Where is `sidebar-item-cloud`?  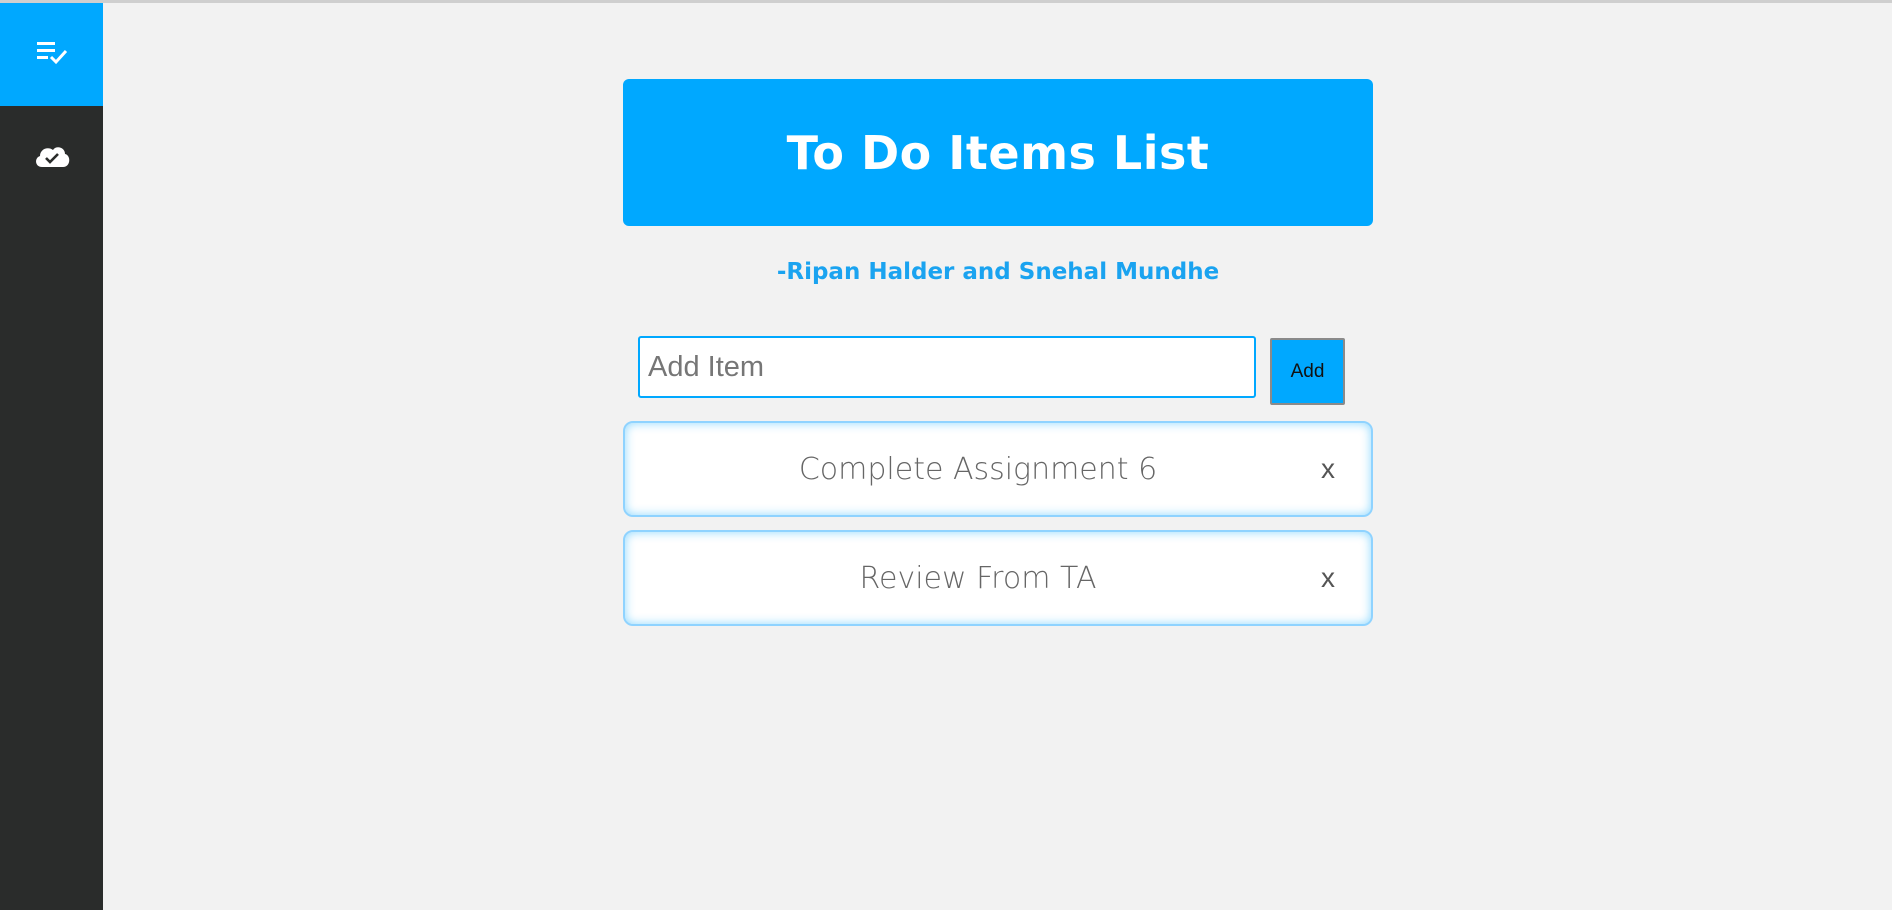 sidebar-item-cloud is located at coordinates (51, 157).